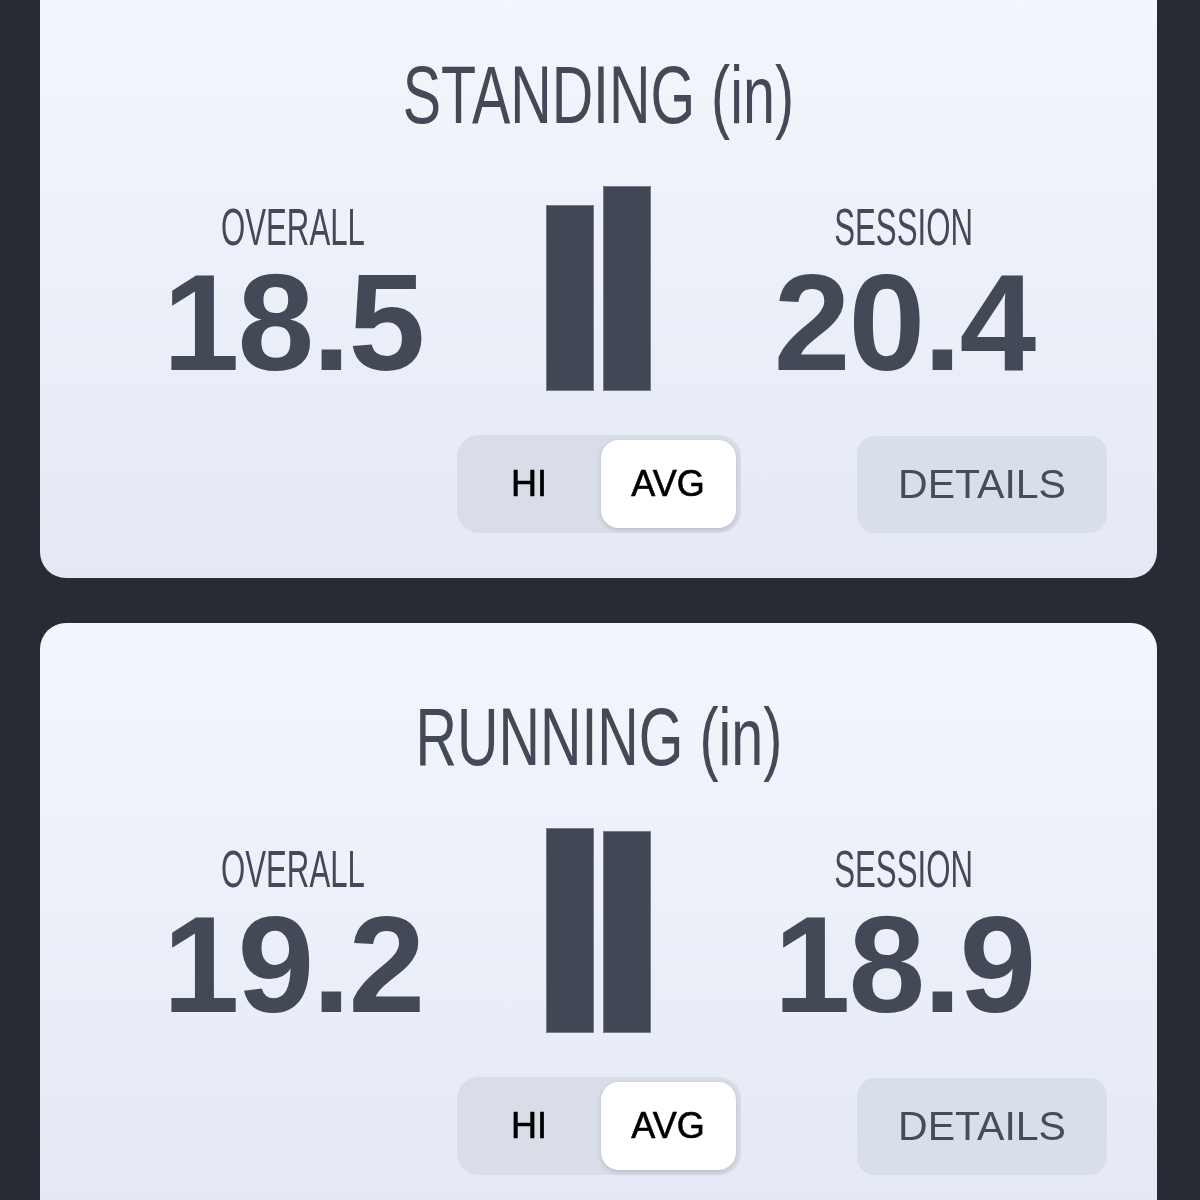 The width and height of the screenshot is (1200, 1200). Describe the element at coordinates (293, 322) in the screenshot. I see `stat-value: 18.5` at that location.